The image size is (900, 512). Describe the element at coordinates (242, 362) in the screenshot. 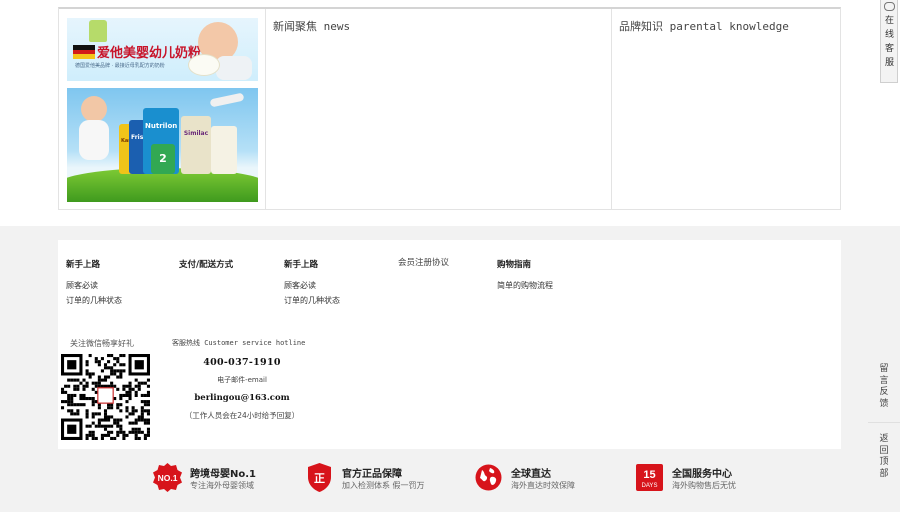

I see `service-phone: 400-037-1910` at that location.